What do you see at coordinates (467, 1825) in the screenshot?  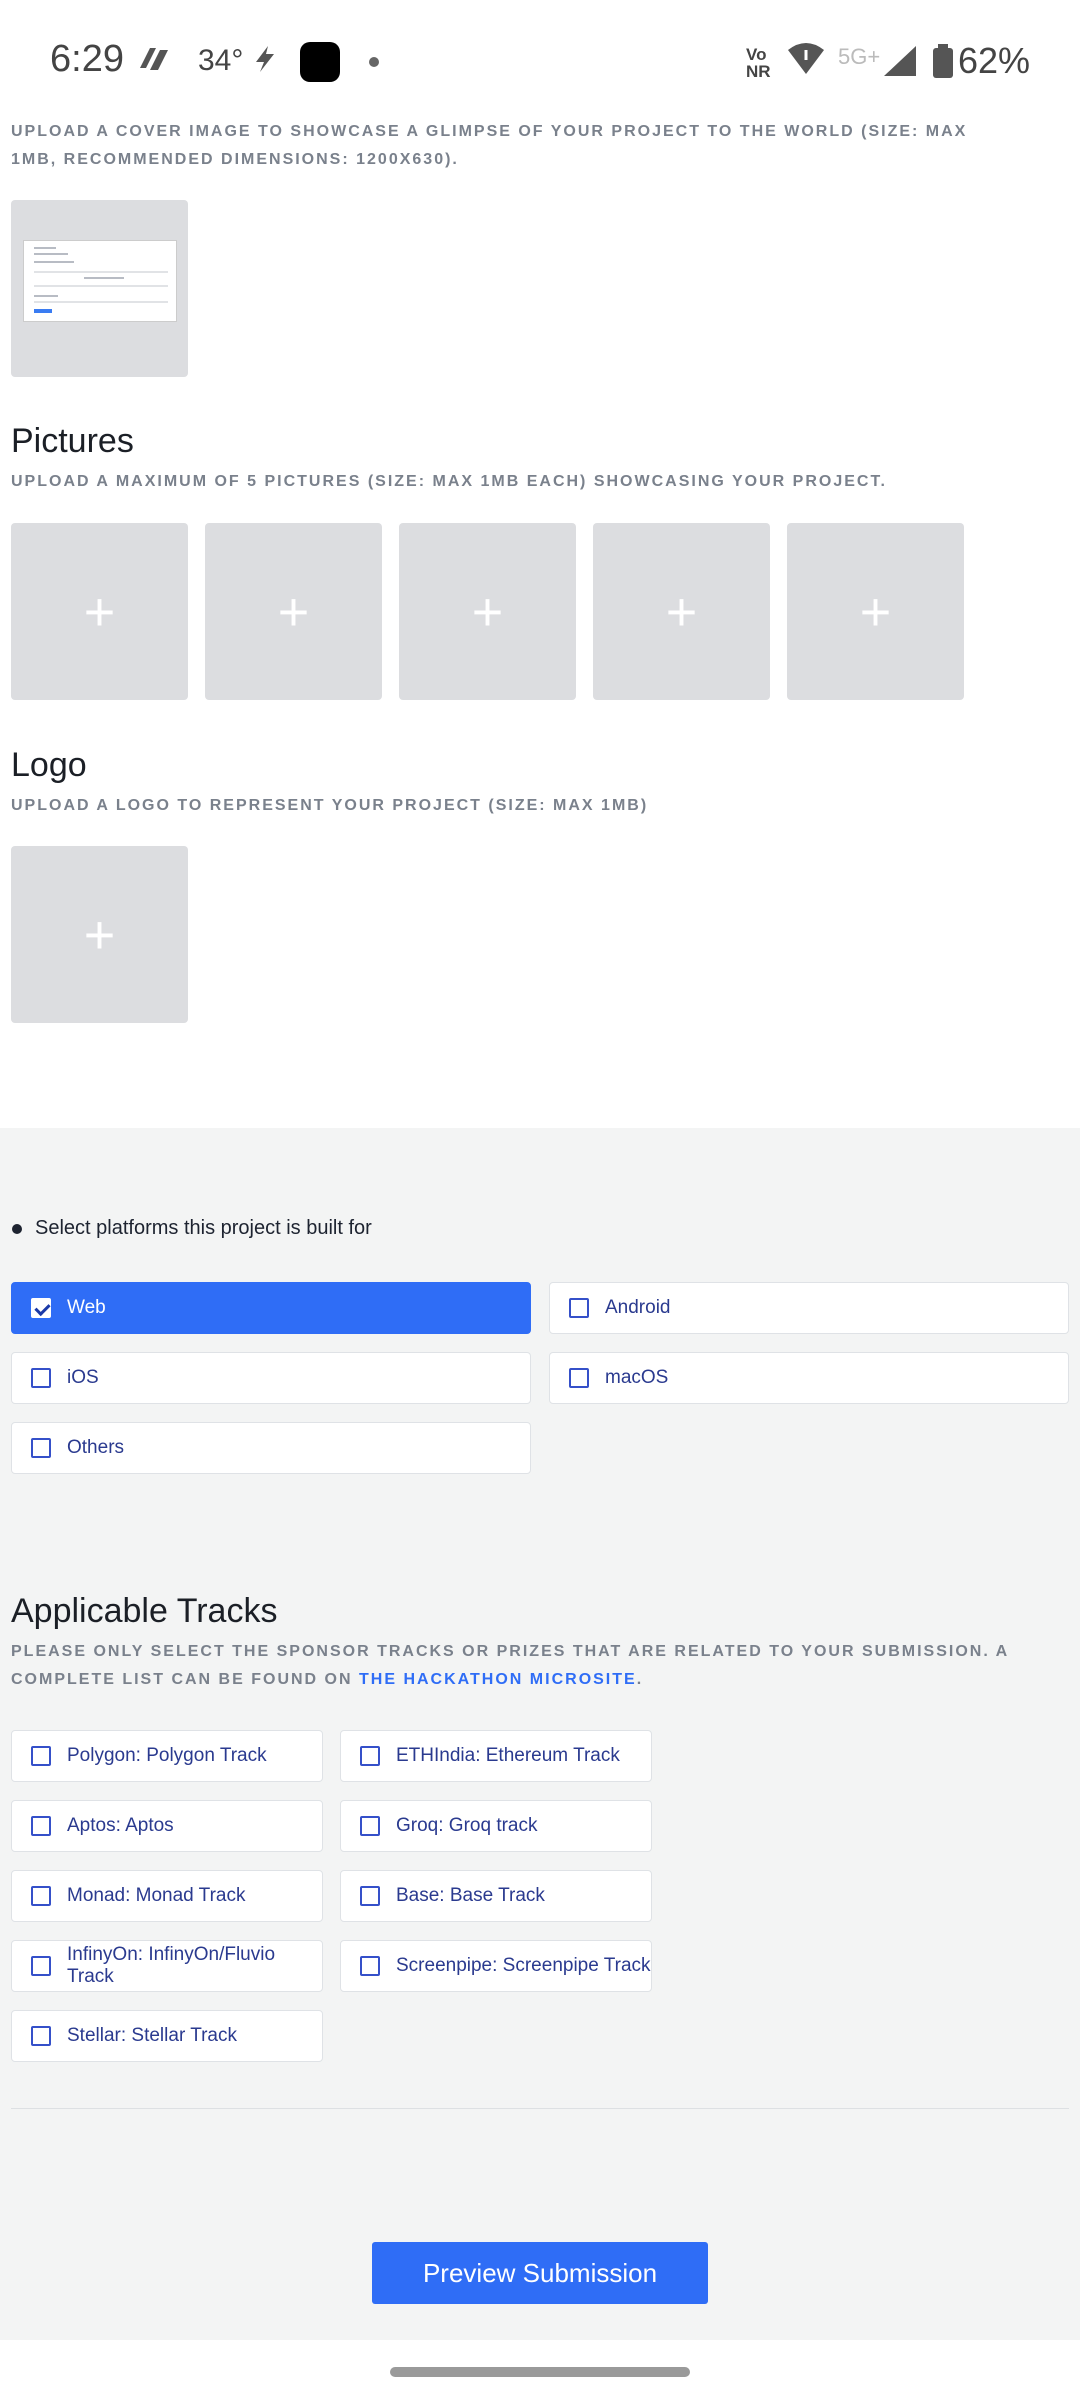 I see `track-option-label: Groq: Groq track` at bounding box center [467, 1825].